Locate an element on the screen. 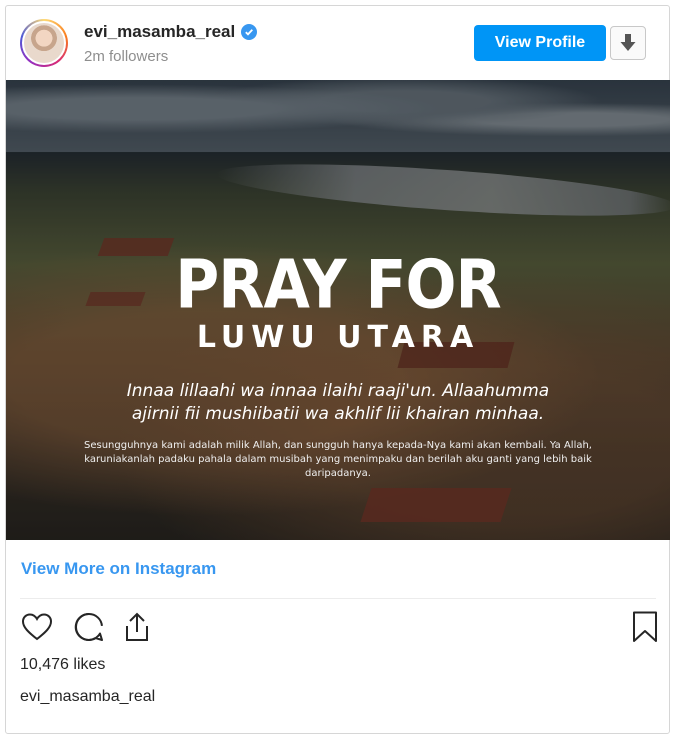  verified-badge-icon is located at coordinates (249, 32).